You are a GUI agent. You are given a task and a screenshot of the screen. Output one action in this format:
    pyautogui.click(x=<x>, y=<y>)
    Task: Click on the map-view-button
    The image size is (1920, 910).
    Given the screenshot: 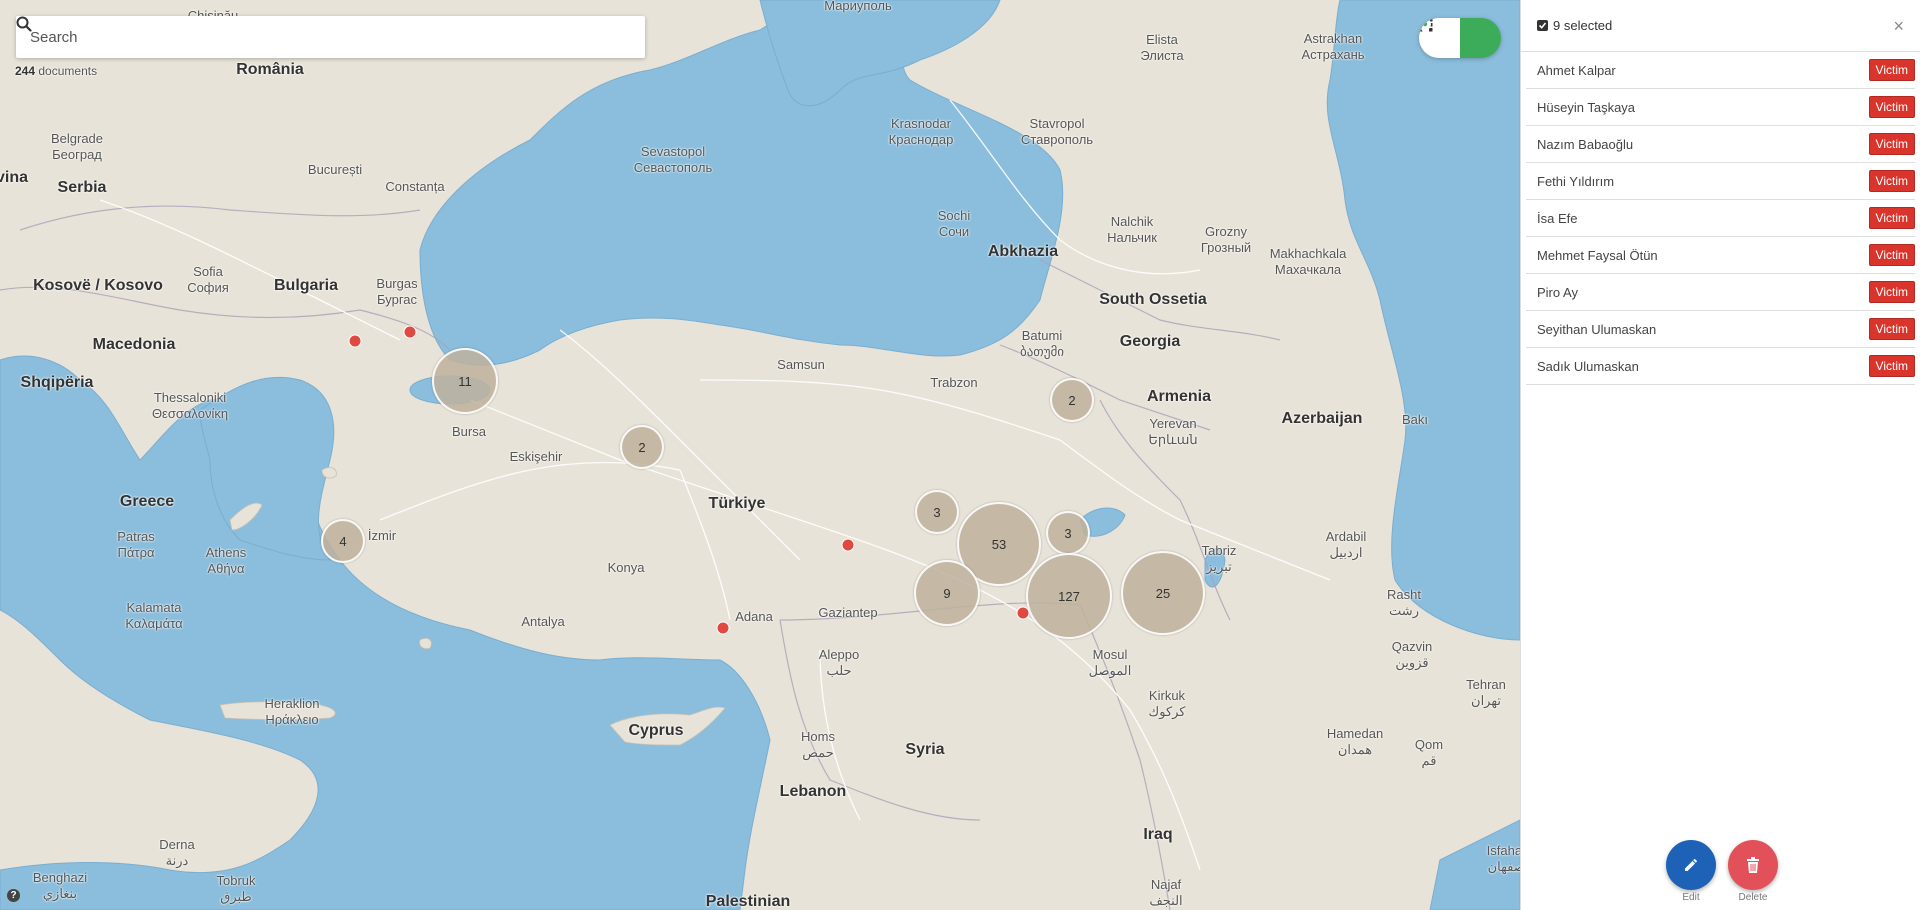 What is the action you would take?
    pyautogui.click(x=1460, y=38)
    